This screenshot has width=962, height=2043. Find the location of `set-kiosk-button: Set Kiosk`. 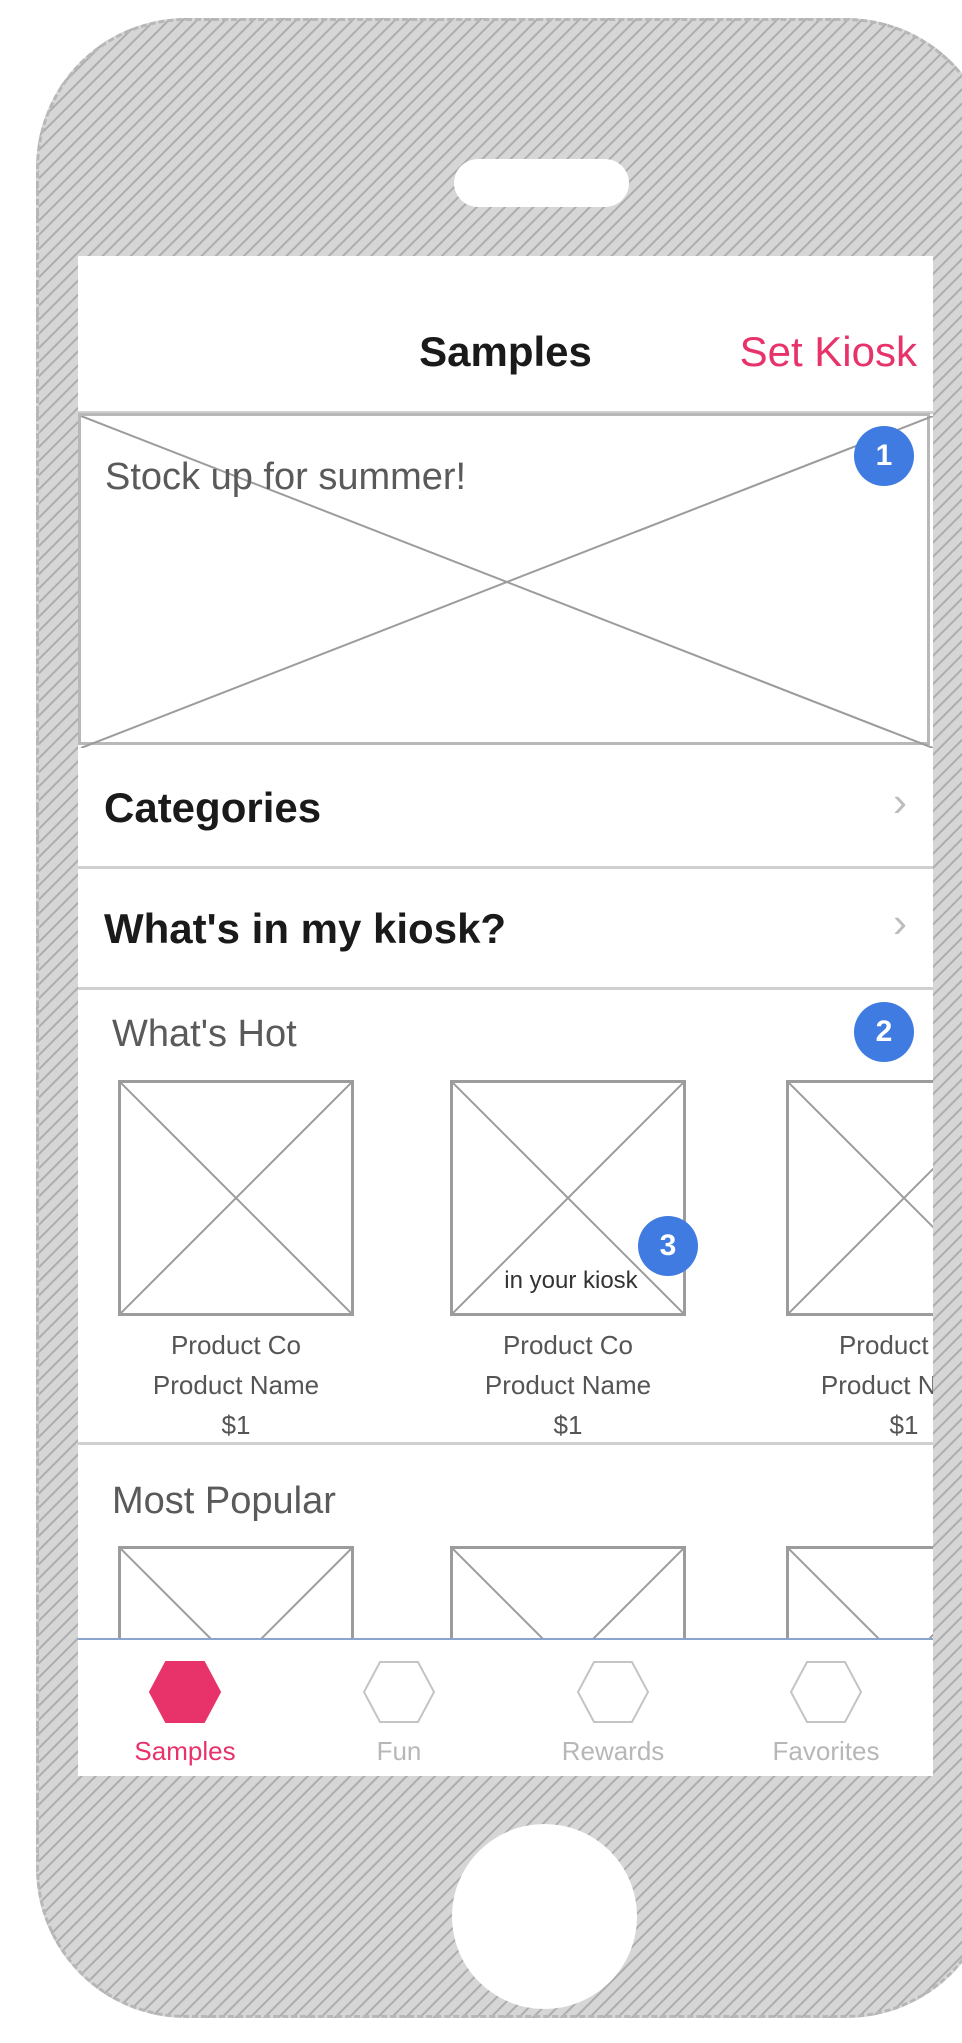

set-kiosk-button: Set Kiosk is located at coordinates (828, 352).